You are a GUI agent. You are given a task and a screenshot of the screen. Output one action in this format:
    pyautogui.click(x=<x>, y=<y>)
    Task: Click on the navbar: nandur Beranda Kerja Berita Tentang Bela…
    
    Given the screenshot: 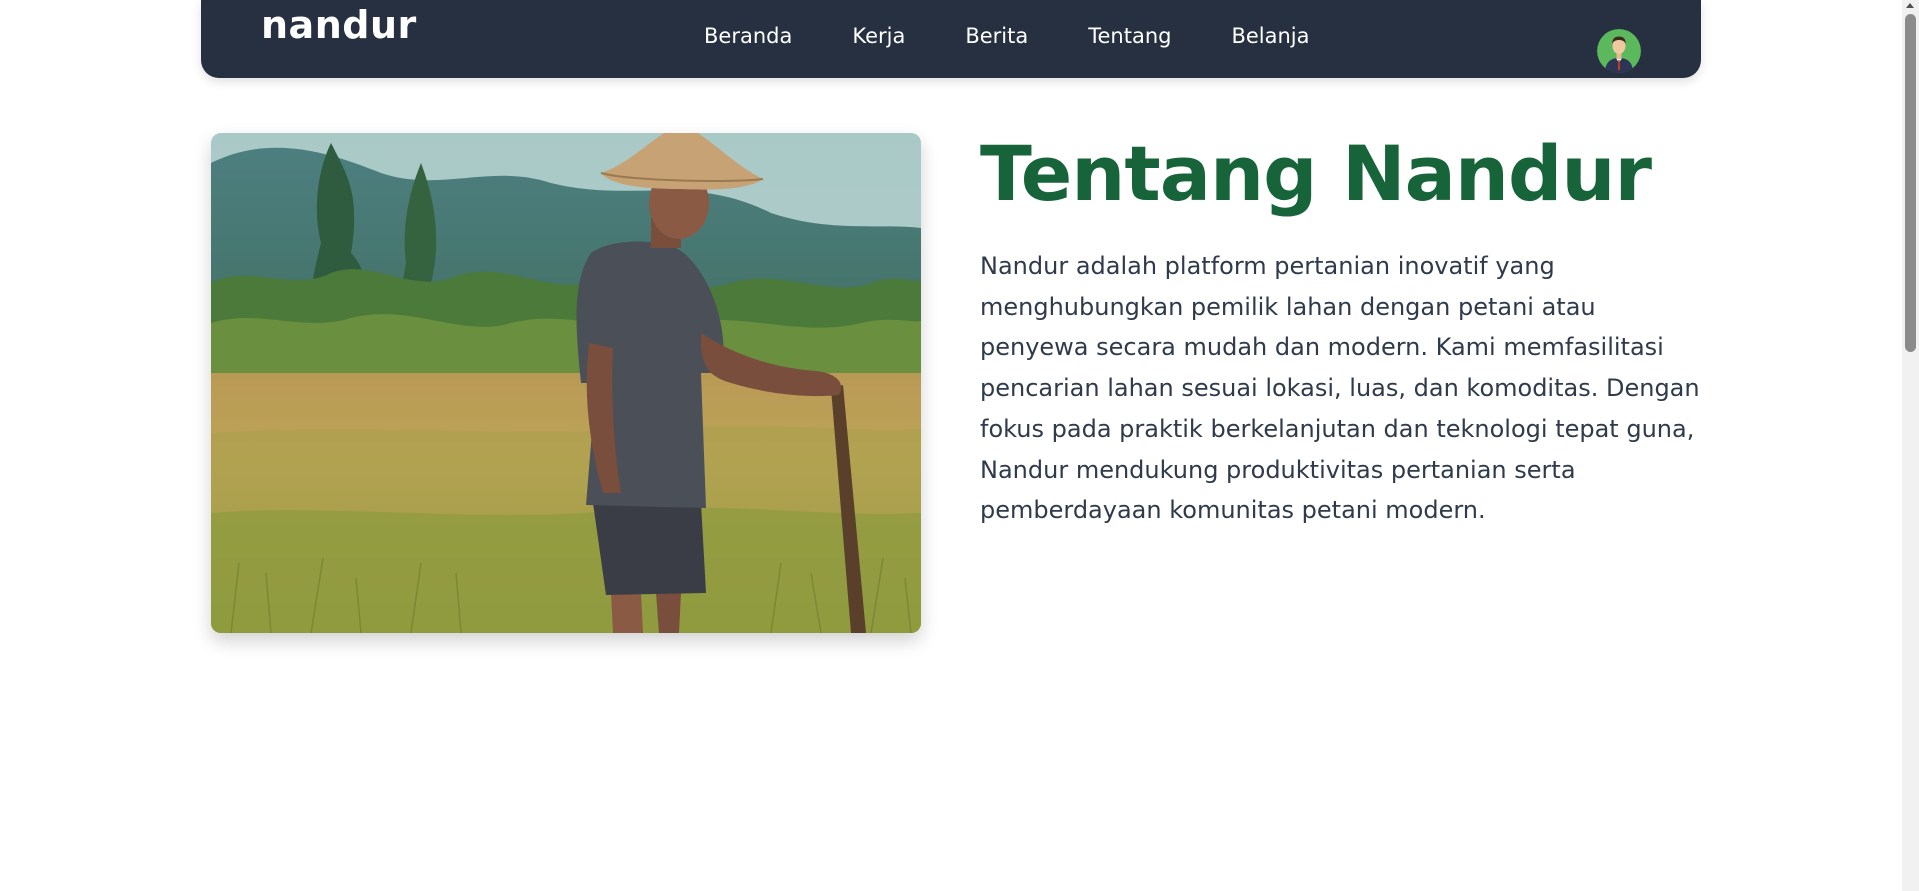 What is the action you would take?
    pyautogui.click(x=951, y=39)
    